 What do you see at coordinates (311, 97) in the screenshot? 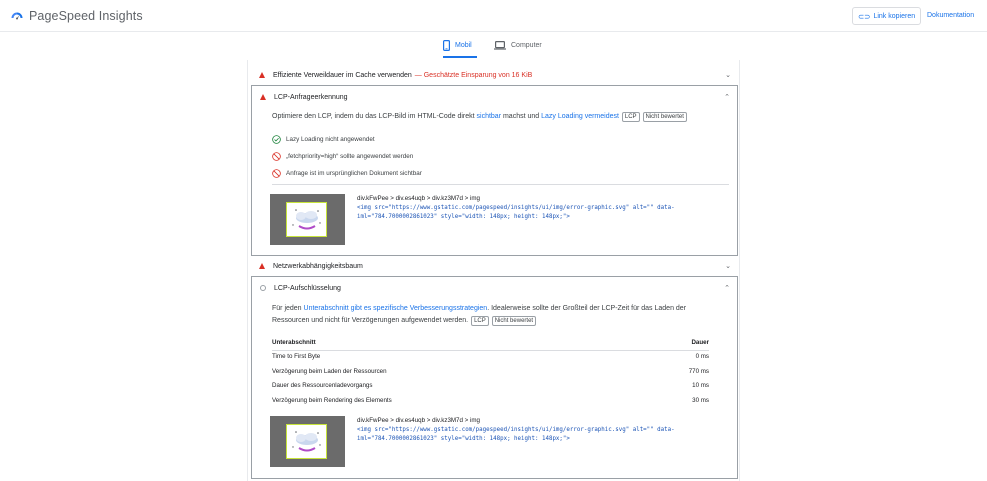
I see `audit-lcp-request-title: LCP-Anfrageerkennung` at bounding box center [311, 97].